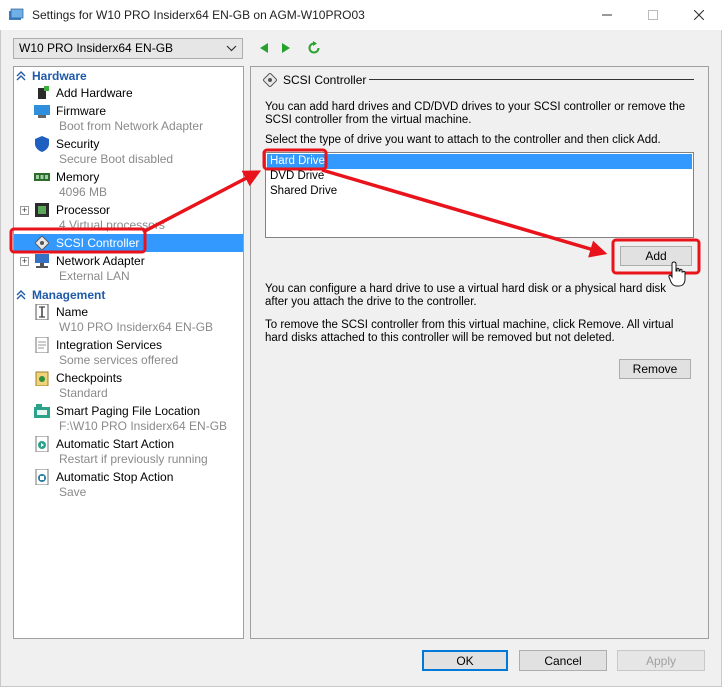  Describe the element at coordinates (42, 345) in the screenshot. I see `integration-icon` at that location.